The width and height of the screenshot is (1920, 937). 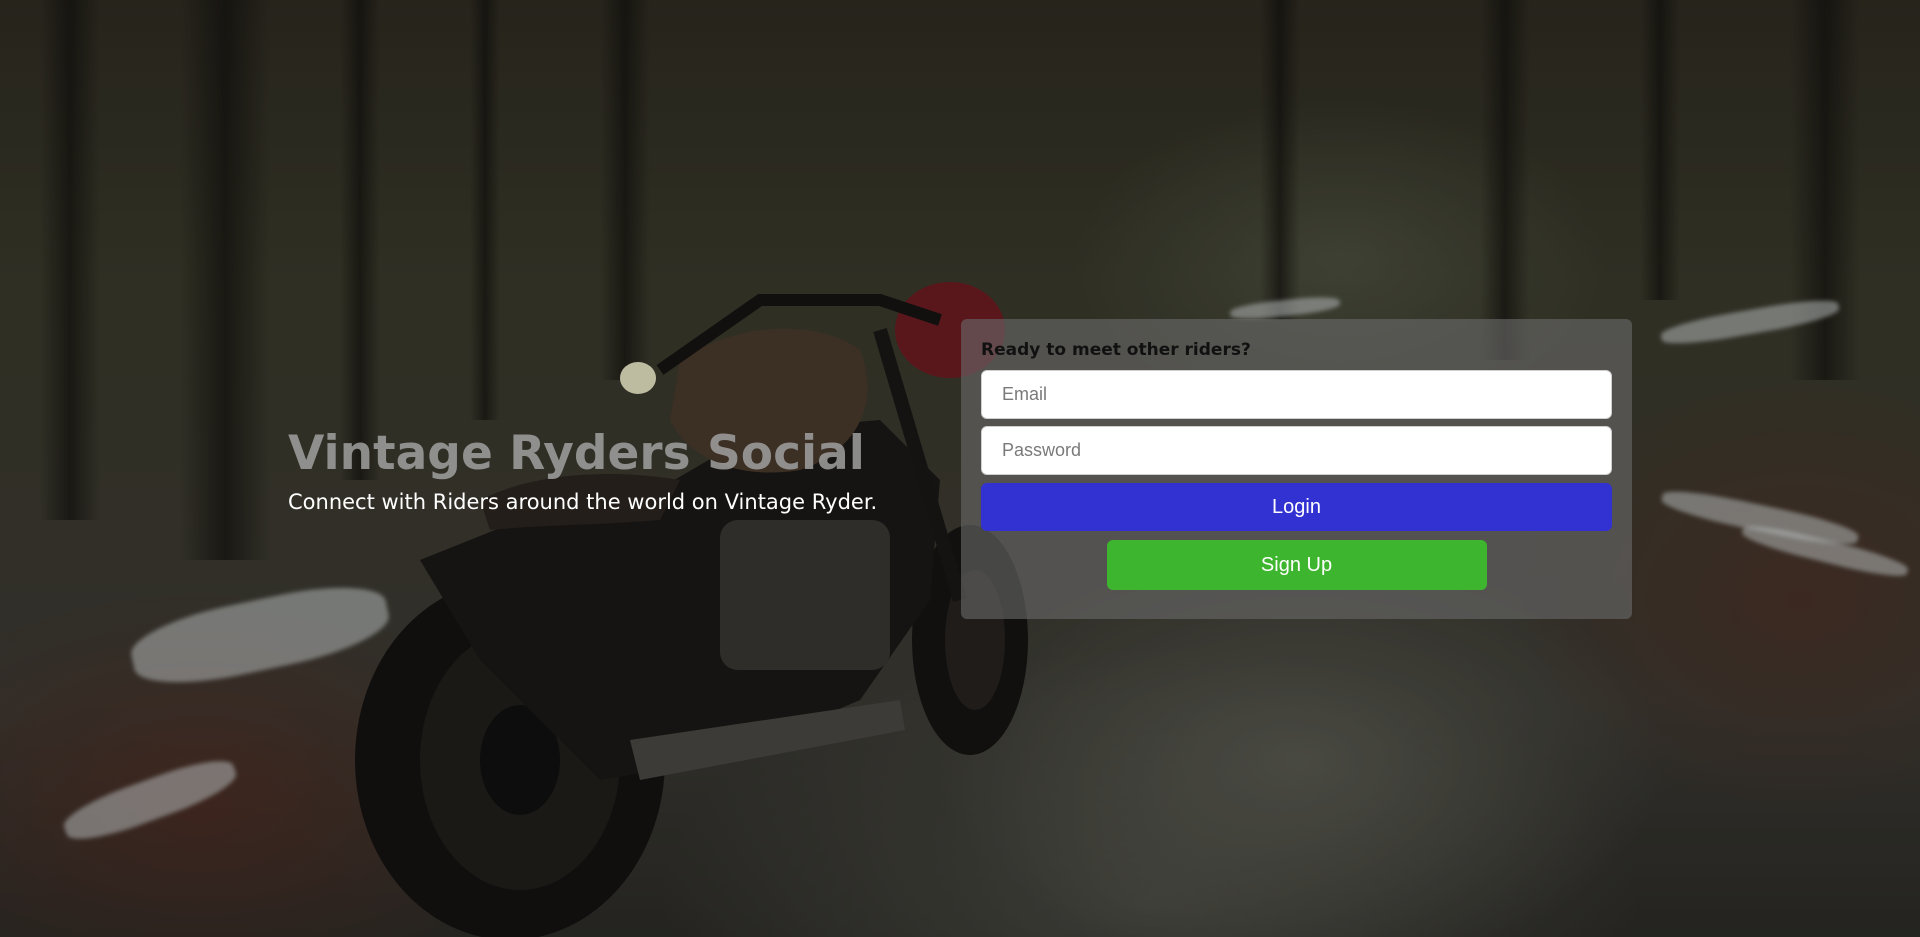 What do you see at coordinates (576, 453) in the screenshot?
I see `site-title: Vintage Ryders Social` at bounding box center [576, 453].